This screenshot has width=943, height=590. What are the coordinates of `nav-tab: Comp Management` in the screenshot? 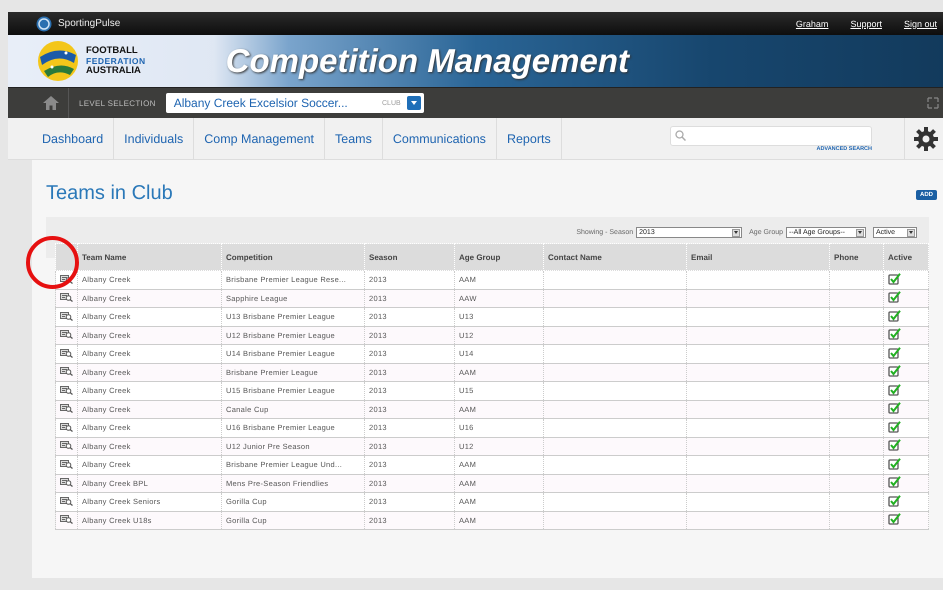 It's located at (260, 138).